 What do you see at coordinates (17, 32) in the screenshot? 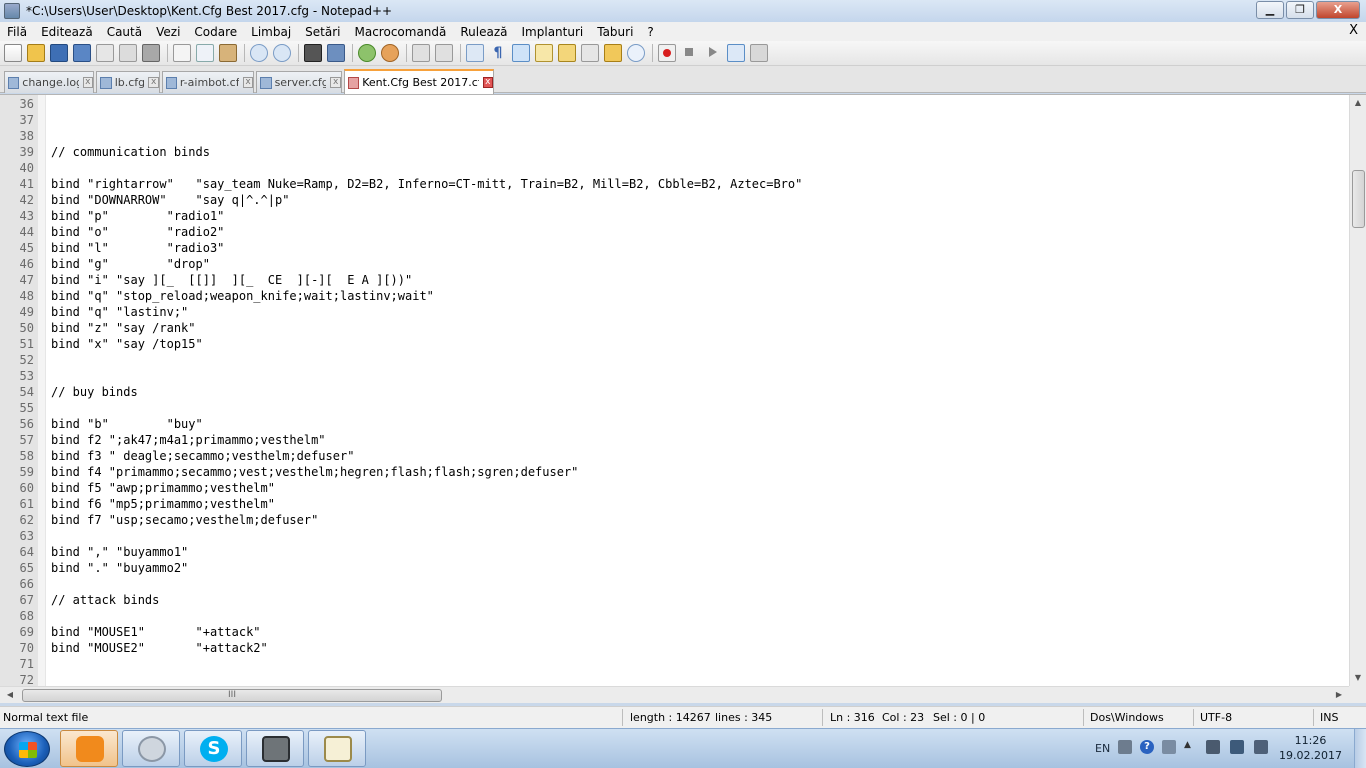
I see `menu-file: Filă` at bounding box center [17, 32].